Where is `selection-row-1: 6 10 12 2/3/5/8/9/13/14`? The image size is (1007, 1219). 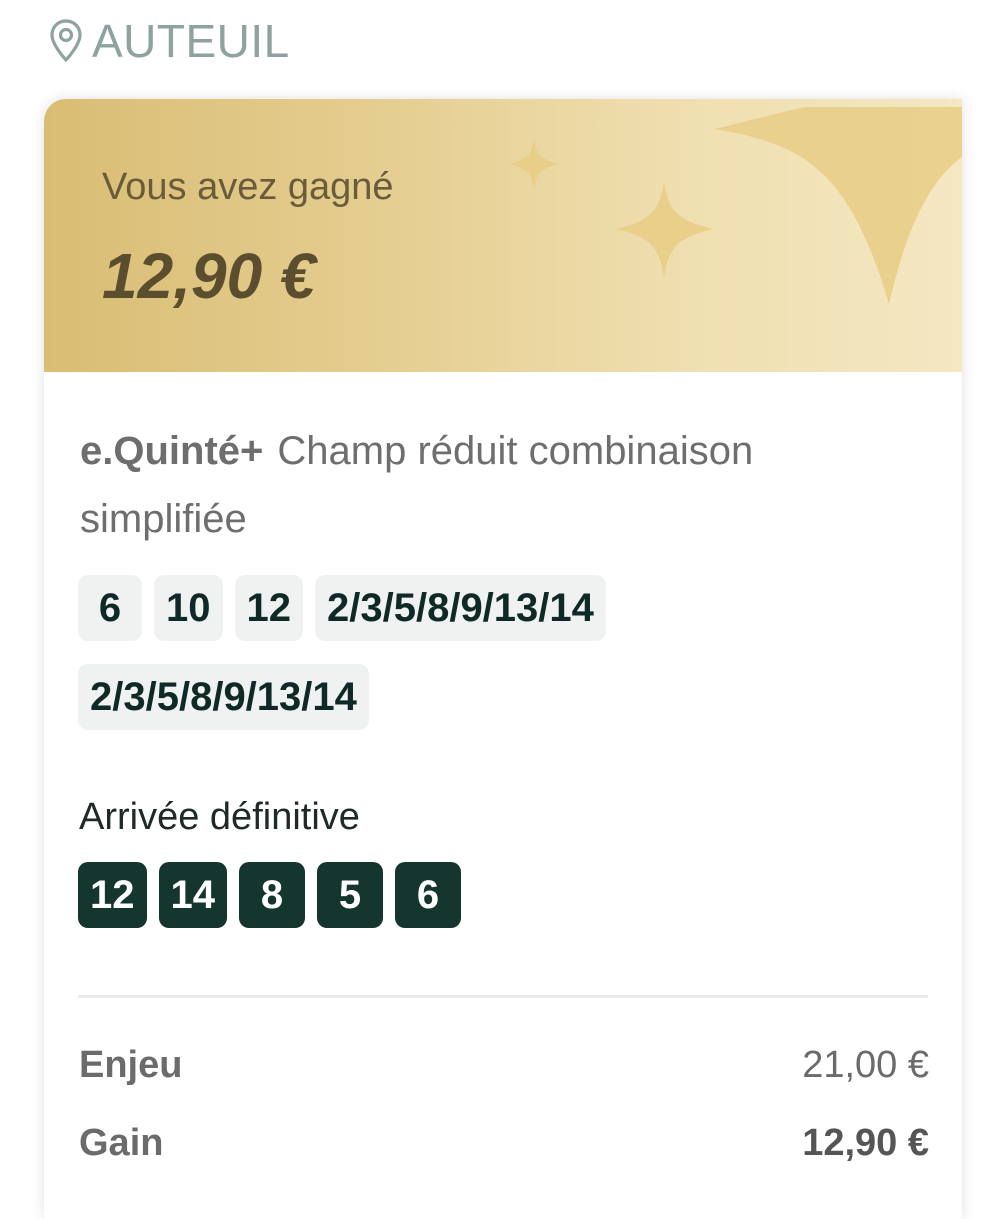
selection-row-1: 6 10 12 2/3/5/8/9/13/14 is located at coordinates (508, 608).